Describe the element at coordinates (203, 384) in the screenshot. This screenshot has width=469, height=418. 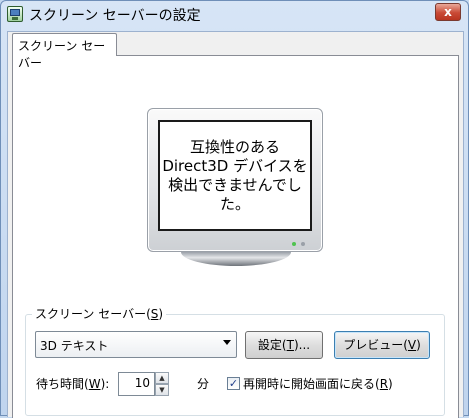
I see `minutes-unit-label: 分` at that location.